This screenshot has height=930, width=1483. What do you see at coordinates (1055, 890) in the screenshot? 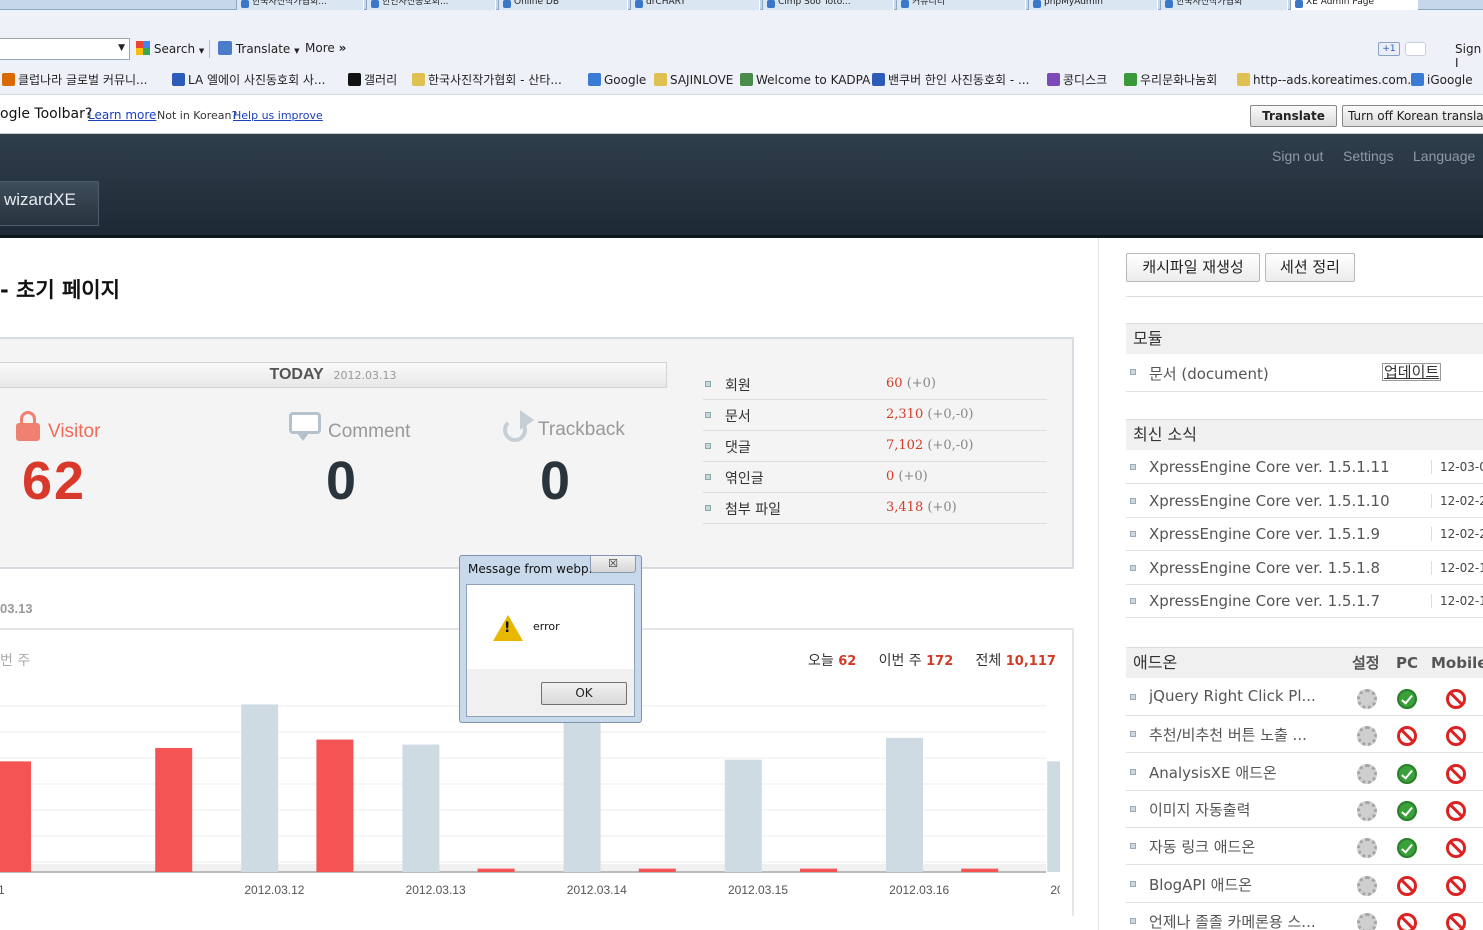
I see `x-tick-label: 2012.03.17` at bounding box center [1055, 890].